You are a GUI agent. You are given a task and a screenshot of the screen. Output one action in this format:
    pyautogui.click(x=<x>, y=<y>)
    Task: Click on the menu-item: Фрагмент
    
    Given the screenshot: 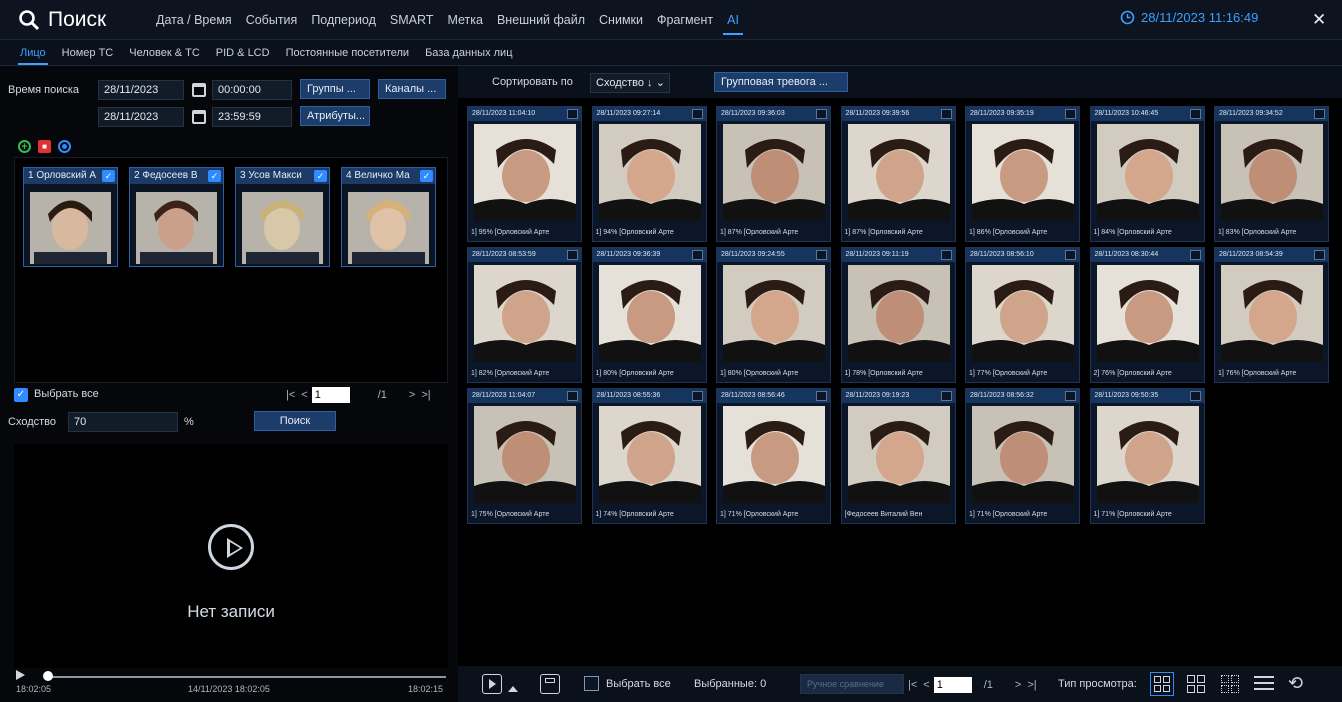 What is the action you would take?
    pyautogui.click(x=685, y=20)
    